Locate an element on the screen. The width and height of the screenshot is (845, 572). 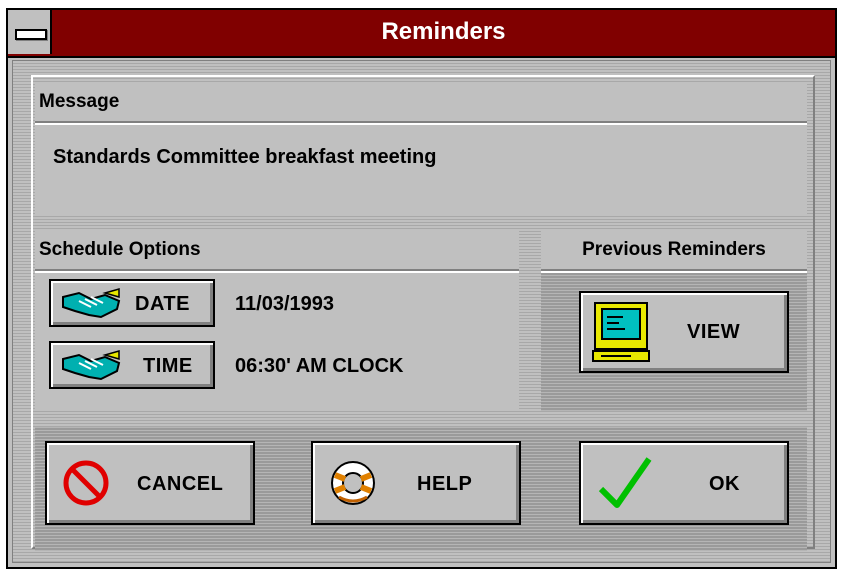
view-button: VIEW is located at coordinates (684, 332).